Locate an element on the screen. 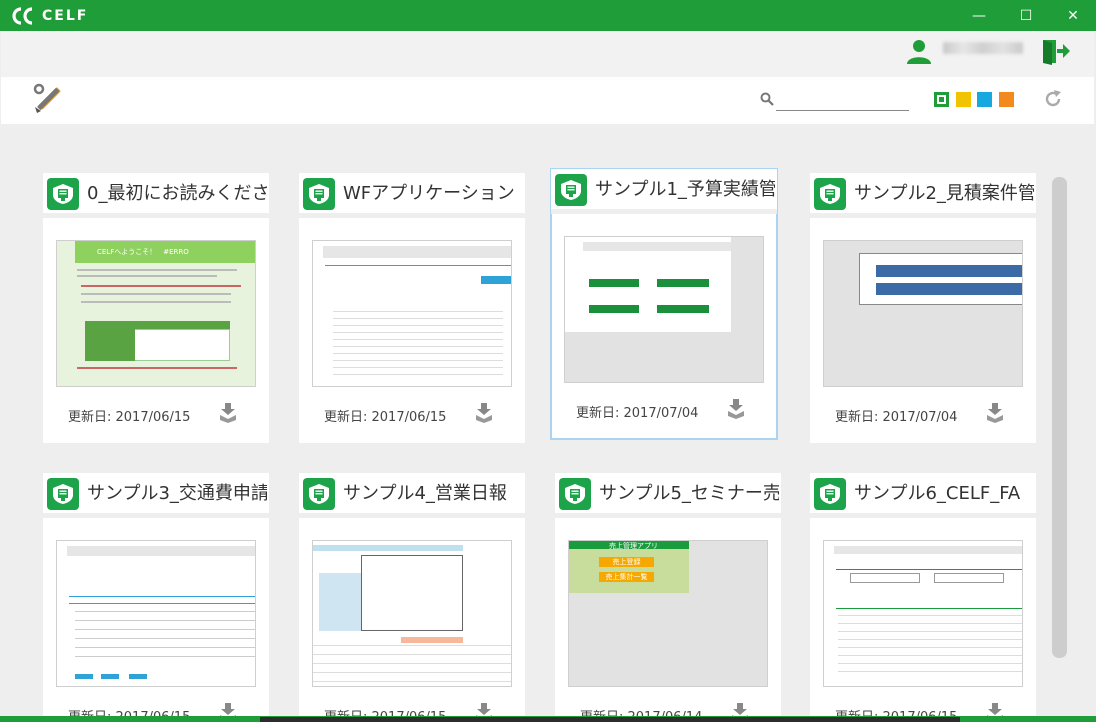 The image size is (1096, 722). search-icon is located at coordinates (767, 99).